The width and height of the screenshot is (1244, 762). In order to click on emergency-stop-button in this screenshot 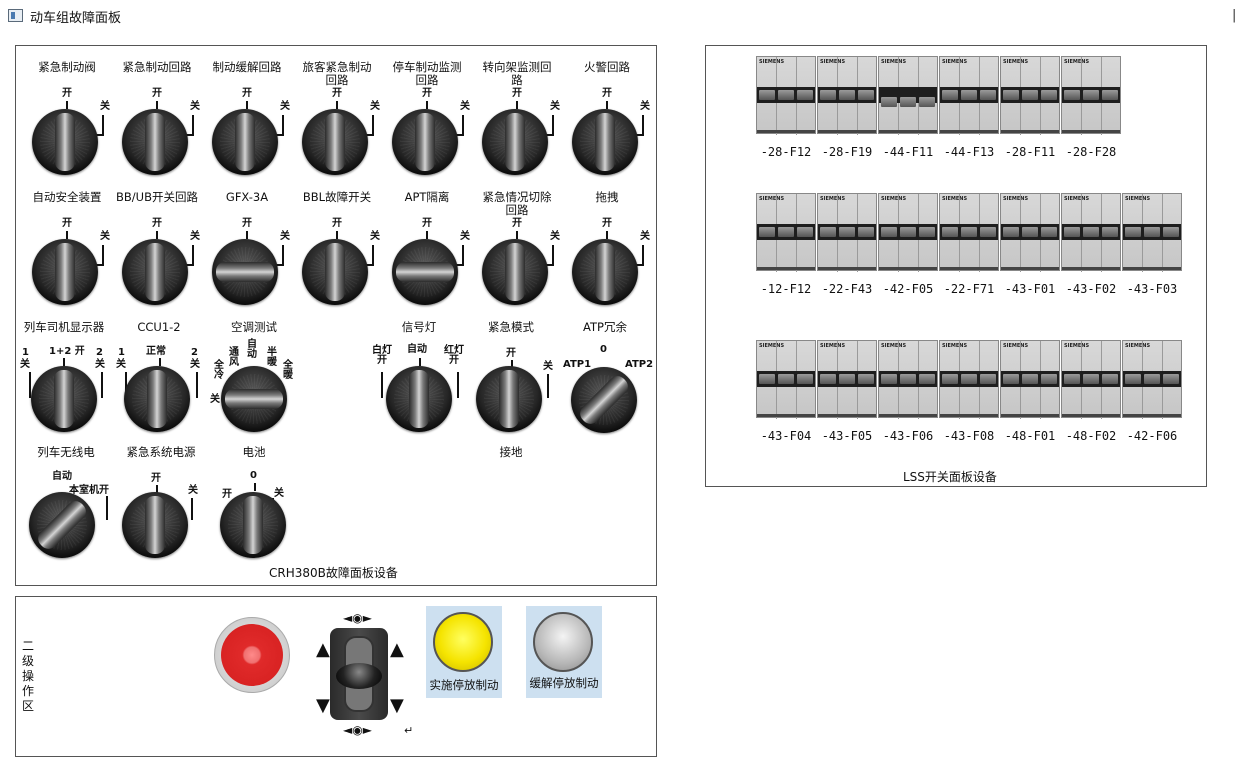, I will do `click(252, 655)`.